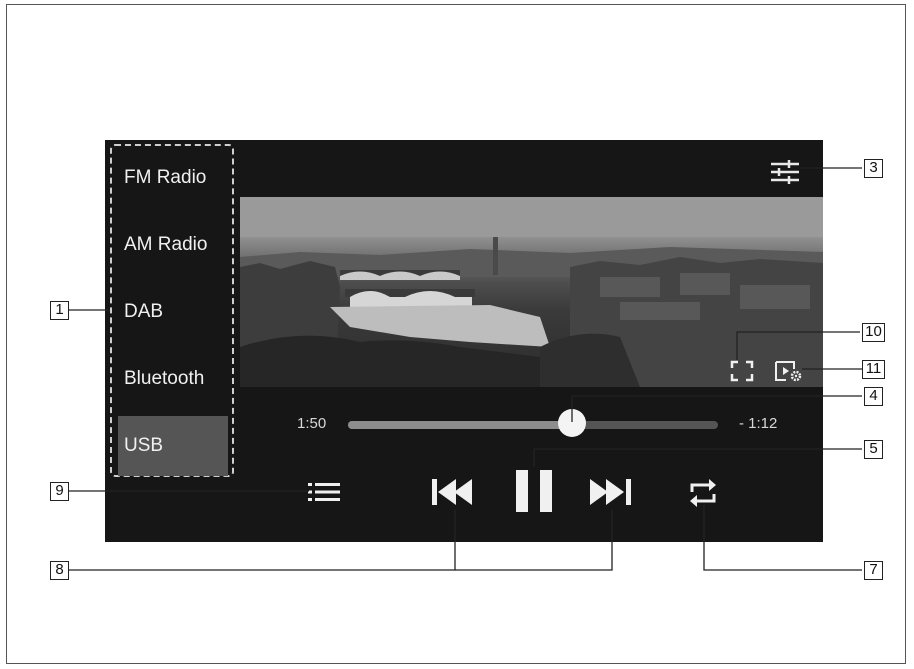 This screenshot has width=914, height=669. Describe the element at coordinates (59, 570) in the screenshot. I see `callout-8: 8` at that location.